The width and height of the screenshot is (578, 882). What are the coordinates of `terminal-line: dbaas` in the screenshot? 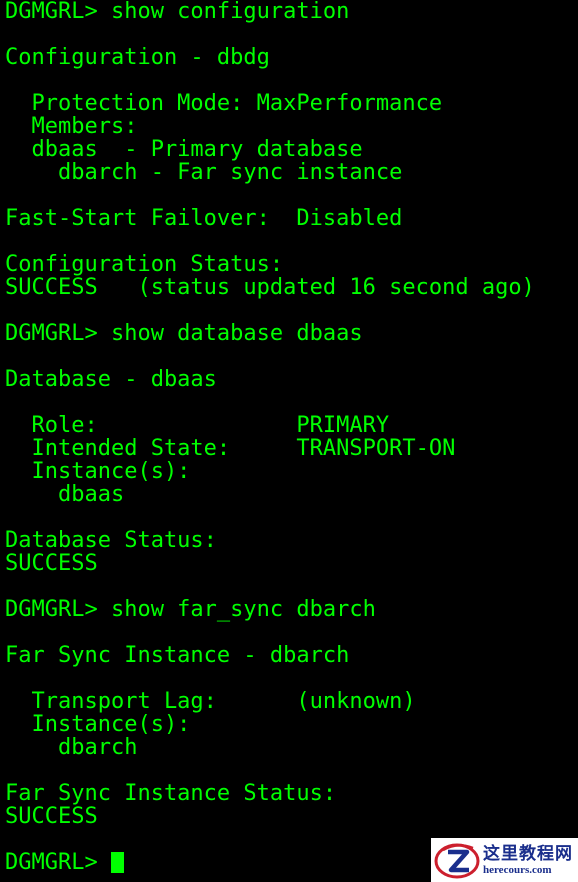 It's located at (290, 494).